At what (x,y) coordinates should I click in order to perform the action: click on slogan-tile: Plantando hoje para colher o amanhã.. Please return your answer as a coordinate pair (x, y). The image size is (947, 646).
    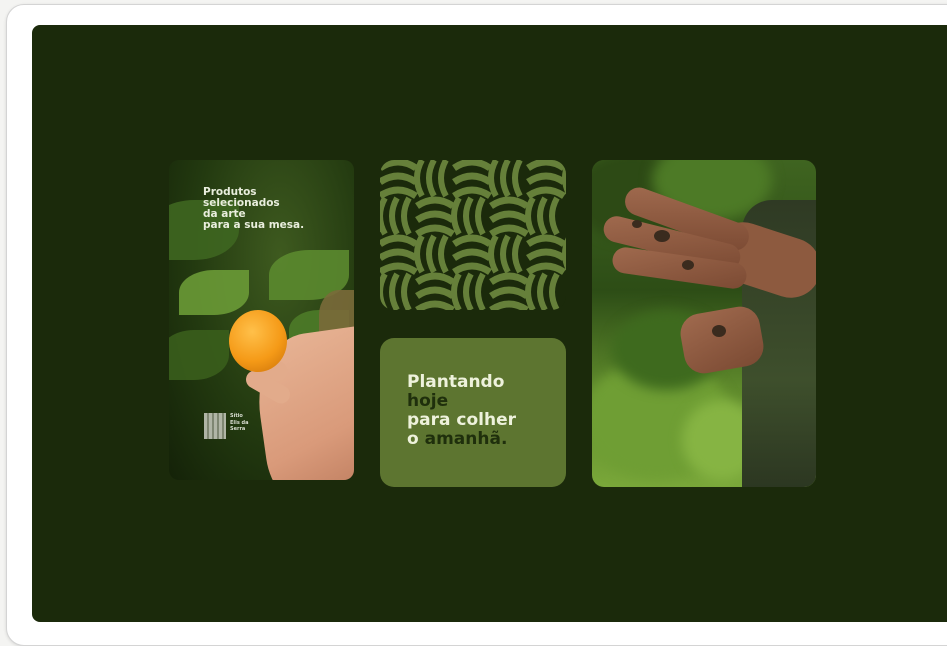
    Looking at the image, I should click on (473, 412).